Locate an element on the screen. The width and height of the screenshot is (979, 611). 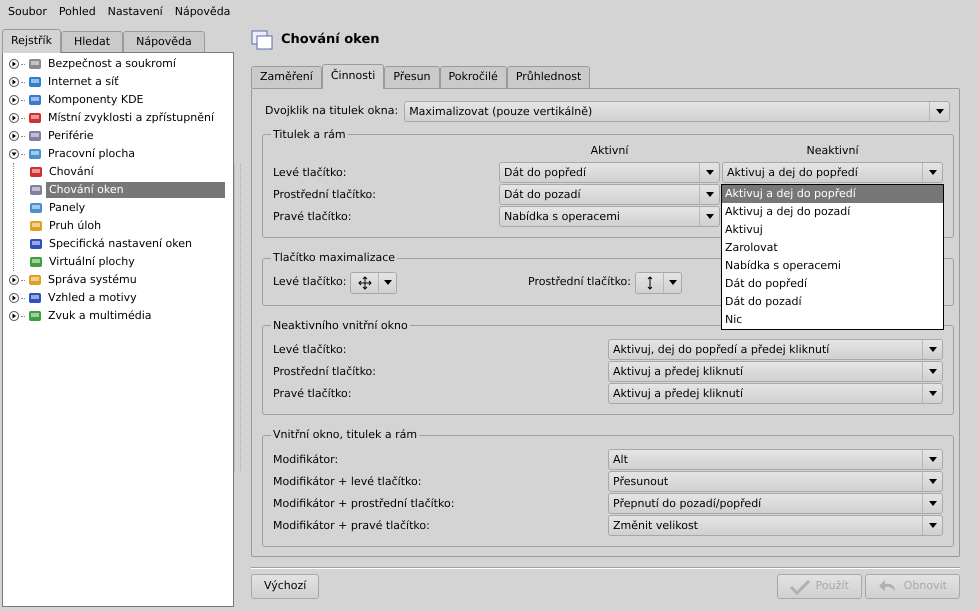
menu-option: Nic is located at coordinates (832, 320).